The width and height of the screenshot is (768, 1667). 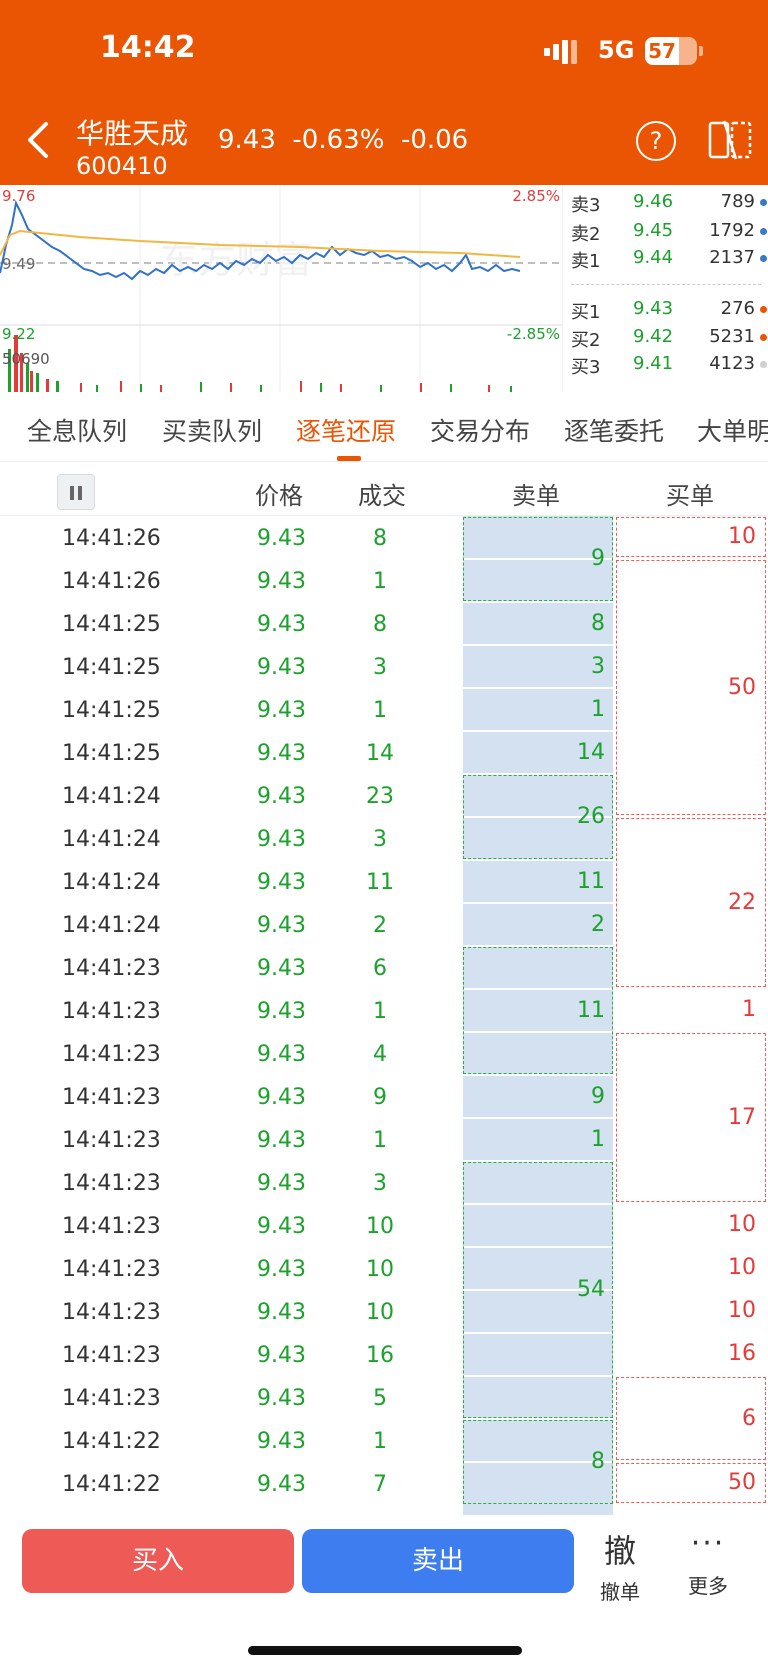 What do you see at coordinates (732, 230) in the screenshot?
I see `ask-level-qty: 1792` at bounding box center [732, 230].